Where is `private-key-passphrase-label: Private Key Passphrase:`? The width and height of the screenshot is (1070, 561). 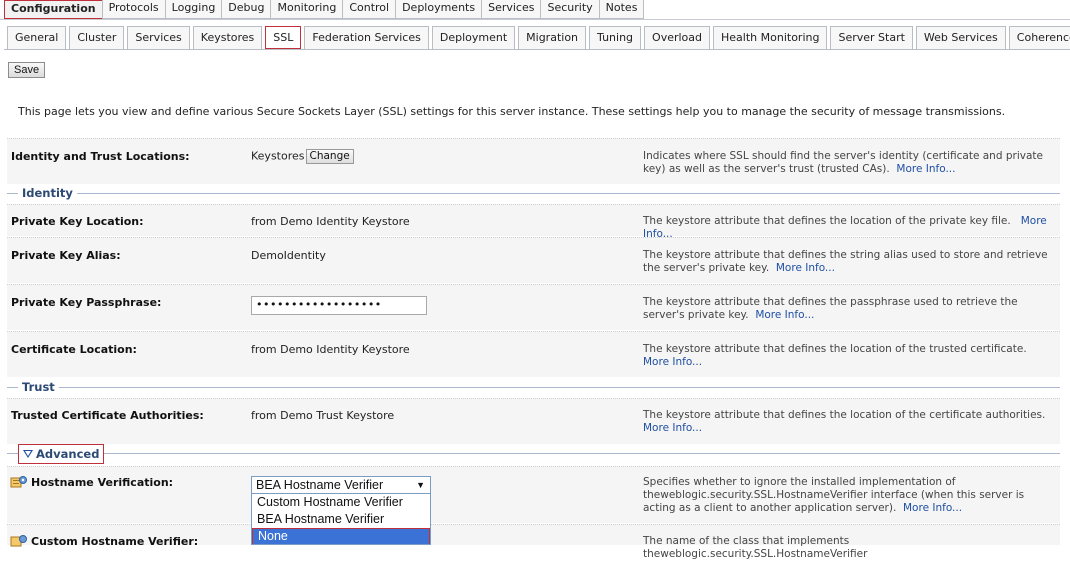 private-key-passphrase-label: Private Key Passphrase: is located at coordinates (86, 302).